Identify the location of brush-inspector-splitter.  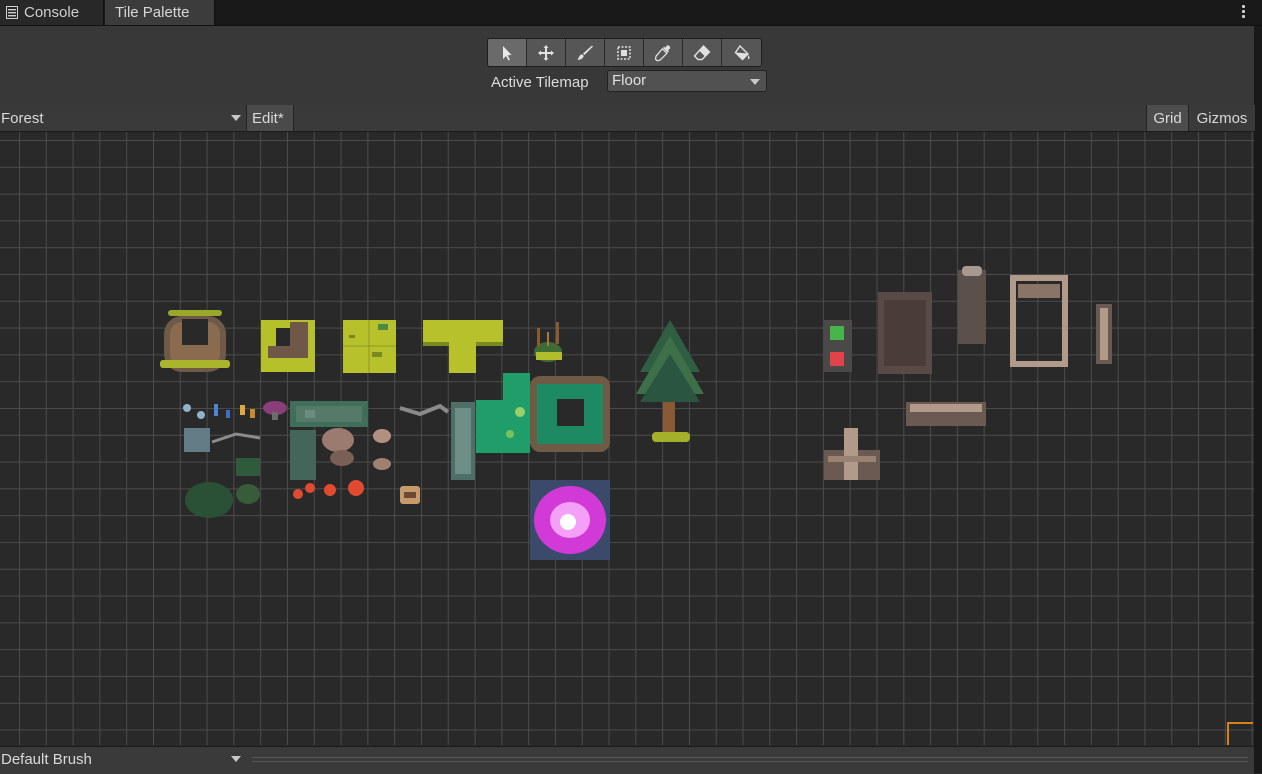
(750, 759).